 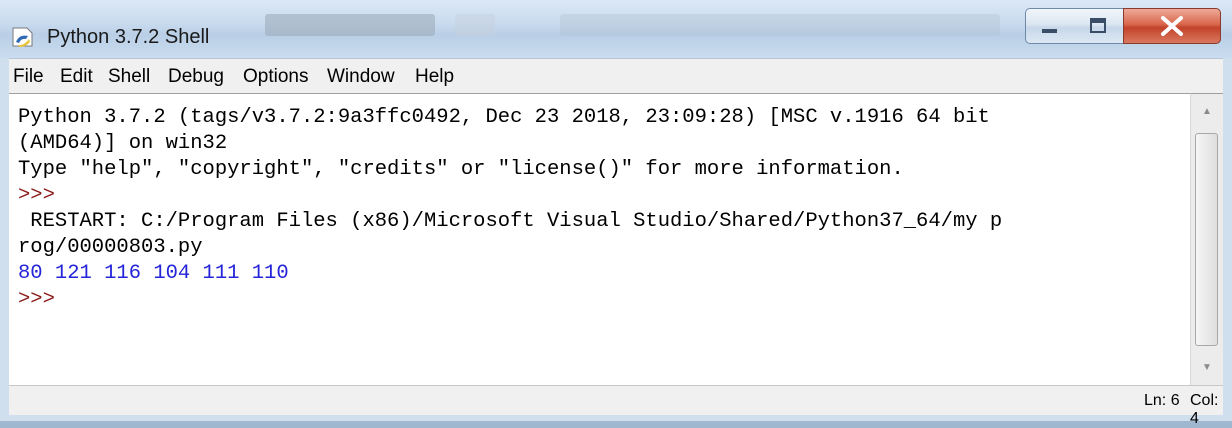 I want to click on shell-output: 80 121 116 104 111 110, so click(x=153, y=273).